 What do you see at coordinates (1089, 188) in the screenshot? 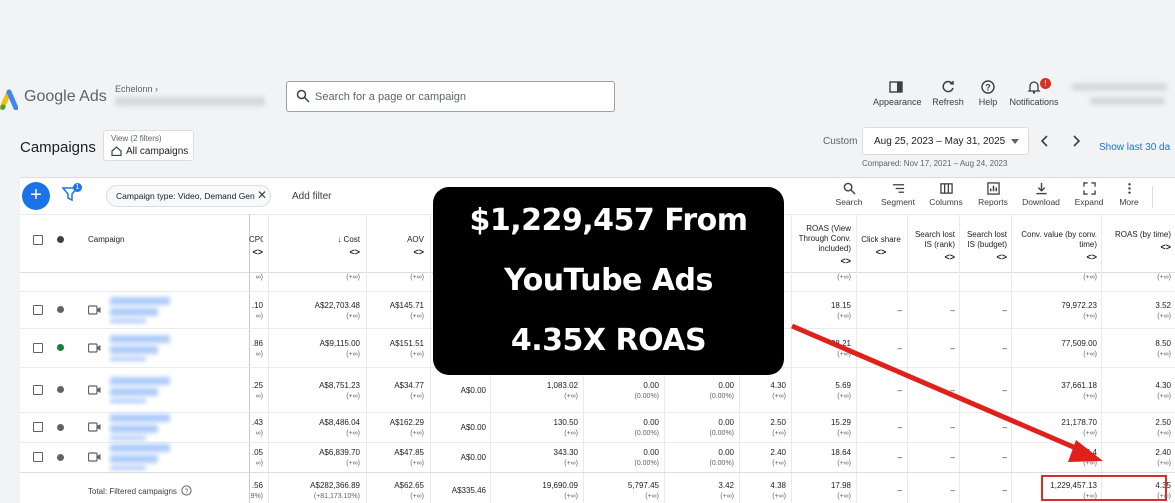
I see `expand-icon` at bounding box center [1089, 188].